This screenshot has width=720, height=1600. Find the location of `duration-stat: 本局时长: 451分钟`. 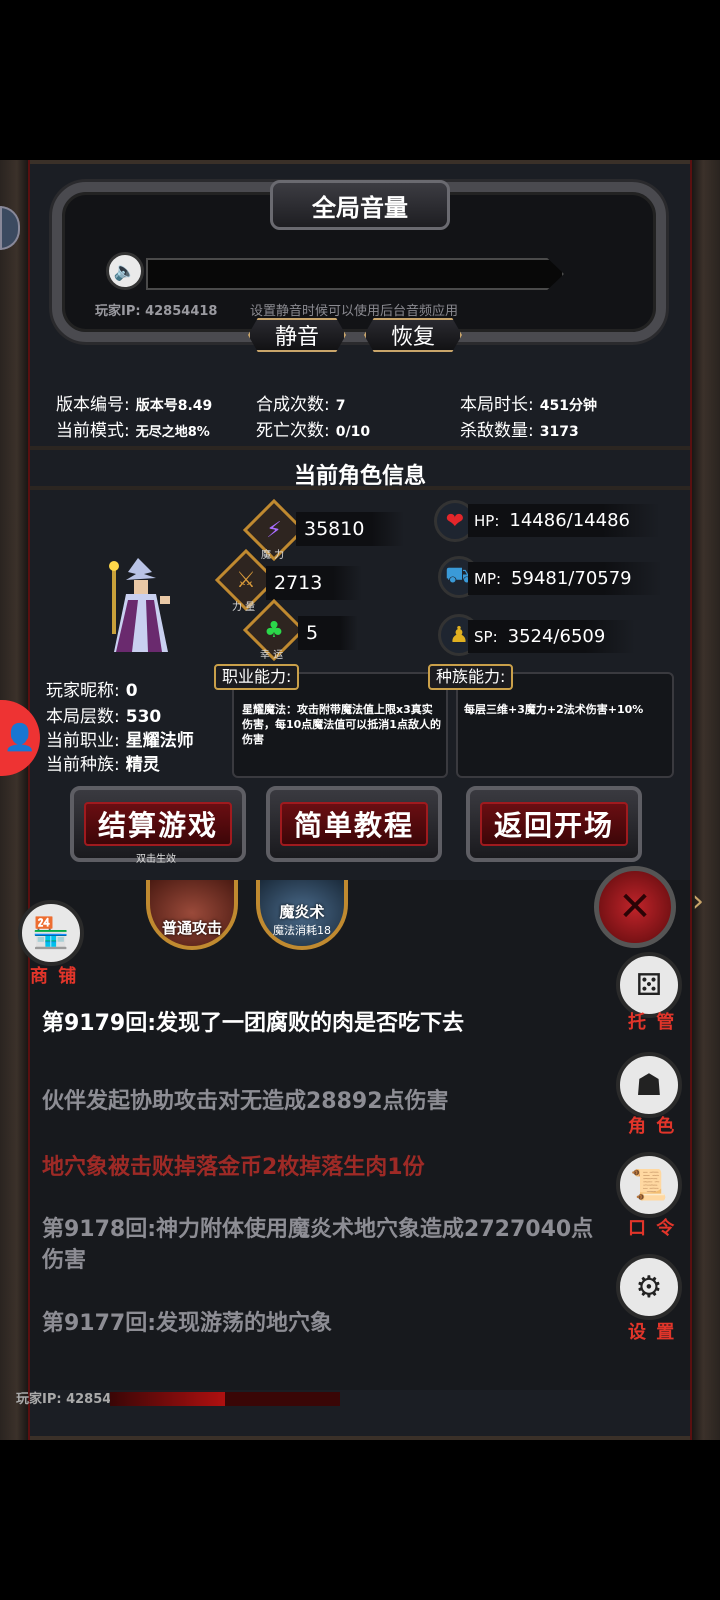

duration-stat: 本局时长: 451分钟 is located at coordinates (528, 405).